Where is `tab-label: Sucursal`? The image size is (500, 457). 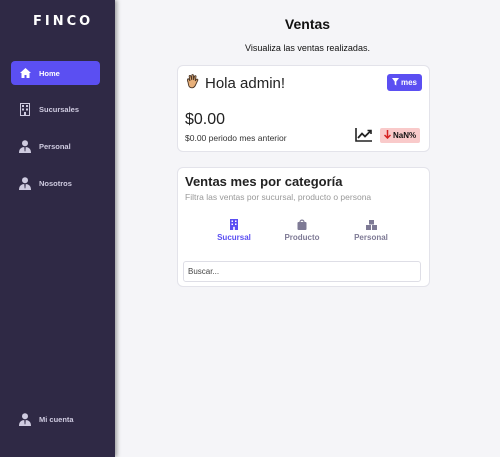 tab-label: Sucursal is located at coordinates (234, 237).